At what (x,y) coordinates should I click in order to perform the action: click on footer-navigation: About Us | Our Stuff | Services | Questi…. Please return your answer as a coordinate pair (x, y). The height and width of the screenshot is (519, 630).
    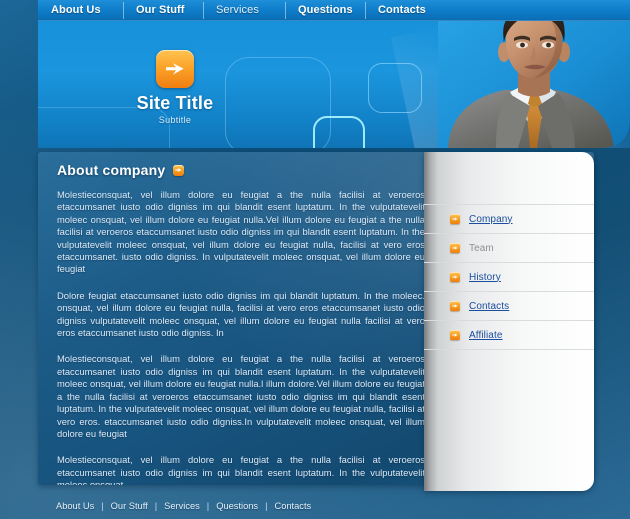
    Looking at the image, I should click on (187, 506).